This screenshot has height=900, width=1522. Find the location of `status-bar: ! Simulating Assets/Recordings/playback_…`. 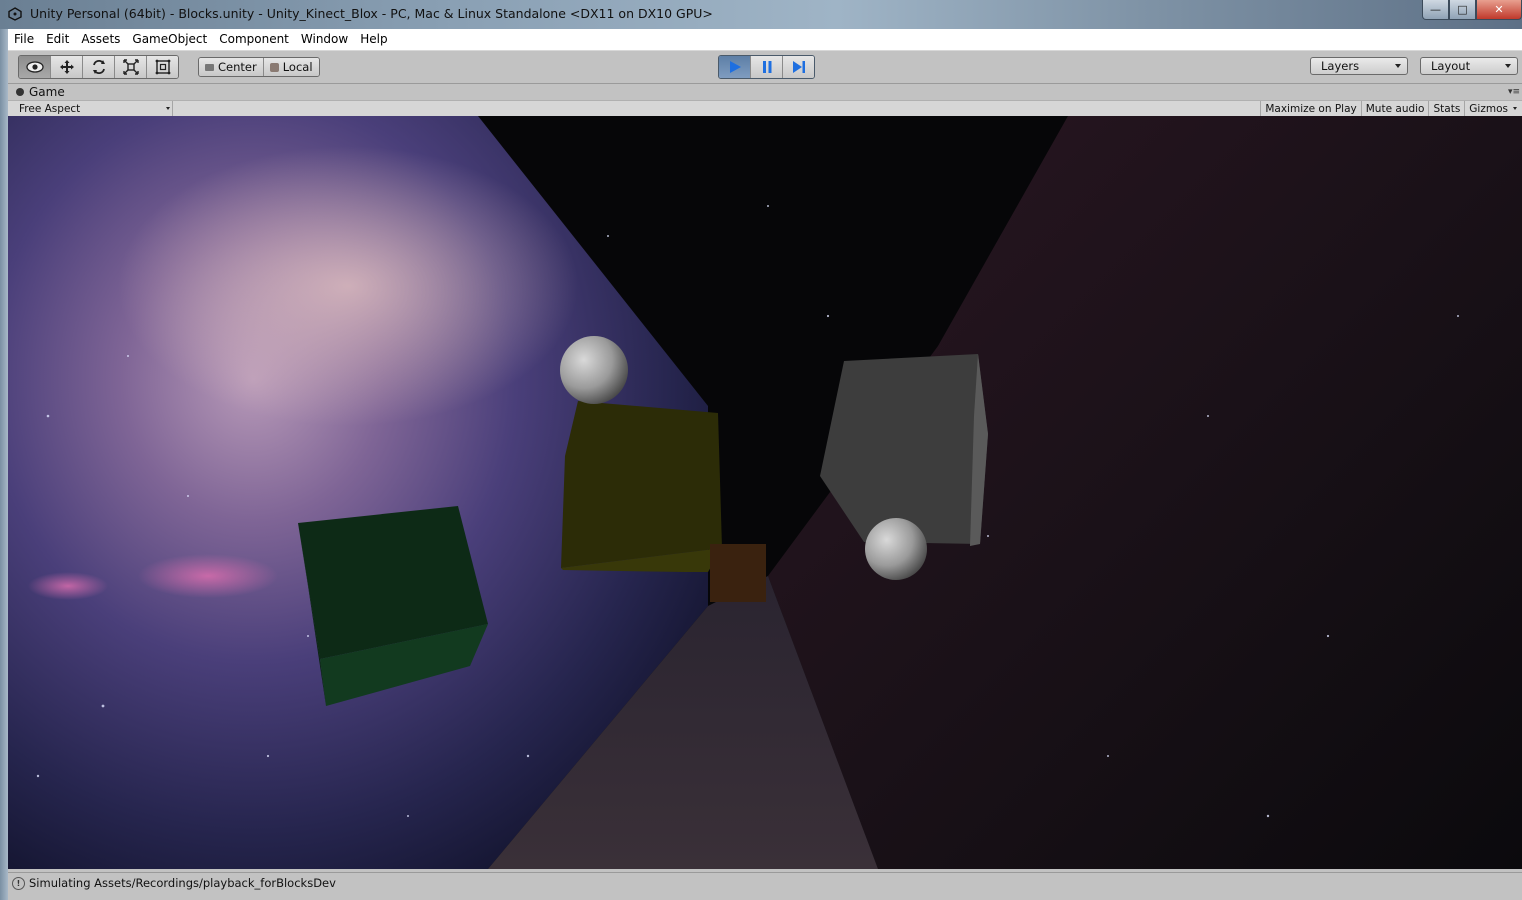

status-bar: ! Simulating Assets/Recordings/playback_… is located at coordinates (765, 882).